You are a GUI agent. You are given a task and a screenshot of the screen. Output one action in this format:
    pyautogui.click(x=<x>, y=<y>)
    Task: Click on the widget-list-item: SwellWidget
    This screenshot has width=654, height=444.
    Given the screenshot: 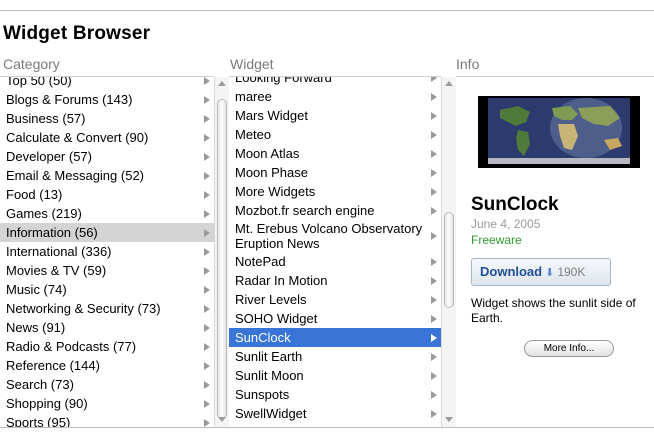 What is the action you would take?
    pyautogui.click(x=335, y=413)
    